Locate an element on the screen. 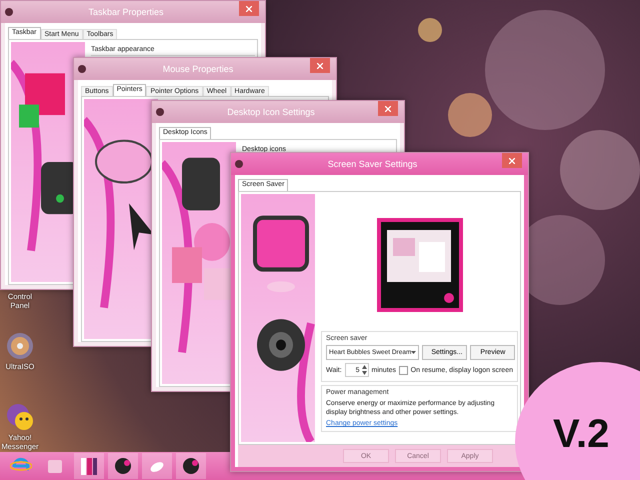 The image size is (640, 480). smiley-icon is located at coordinates (20, 417).